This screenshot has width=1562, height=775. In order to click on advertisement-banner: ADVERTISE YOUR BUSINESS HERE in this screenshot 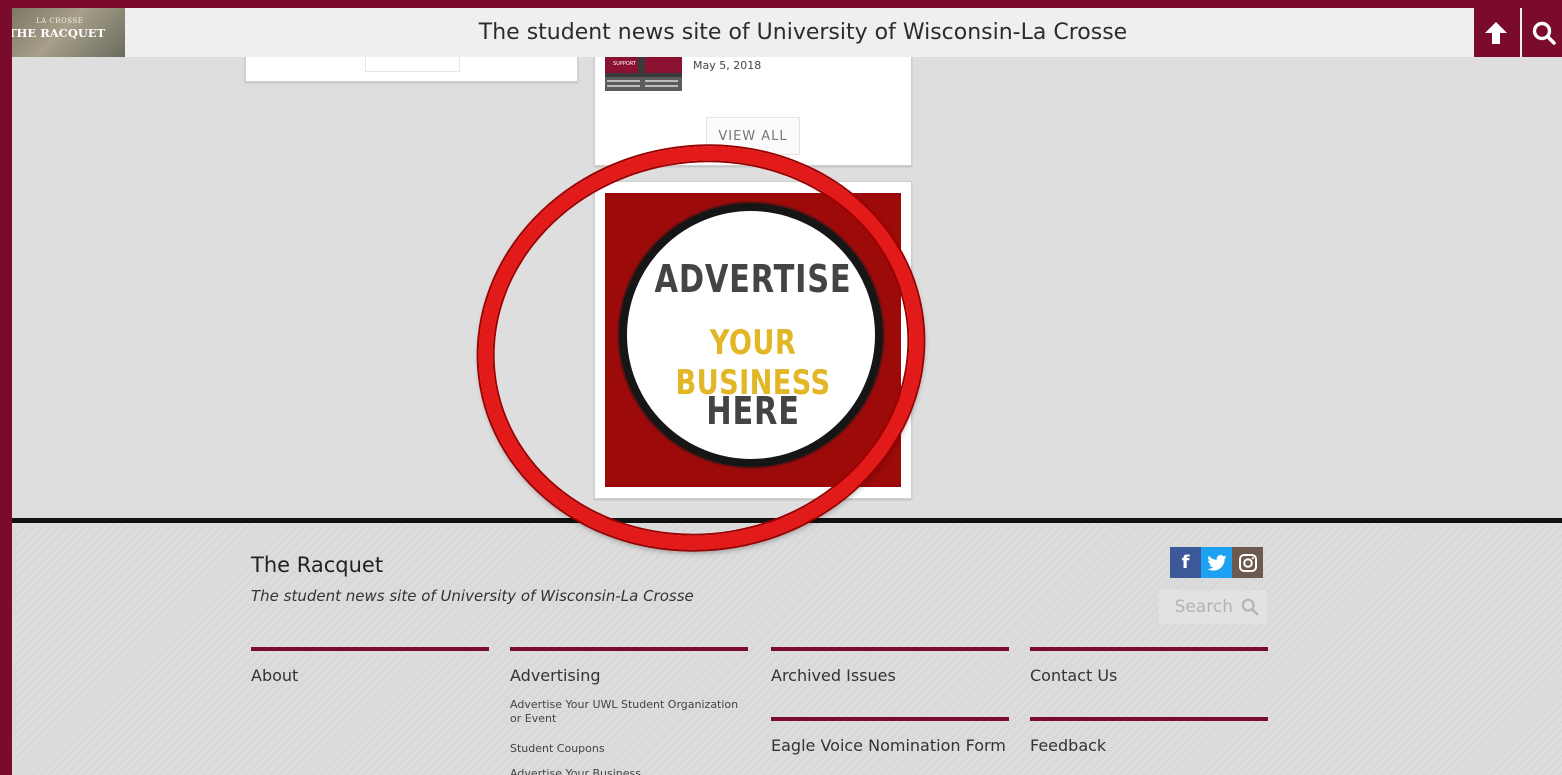, I will do `click(753, 340)`.